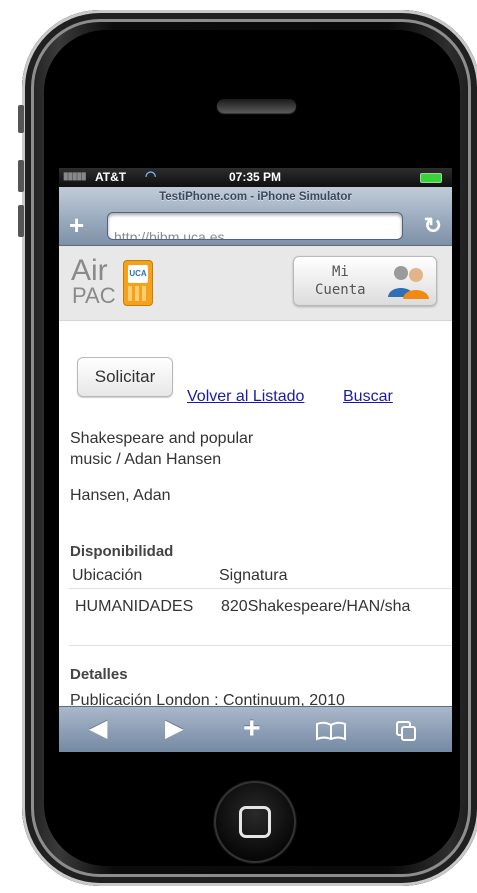 This screenshot has height=893, width=477. Describe the element at coordinates (146, 459) in the screenshot. I see `record-title-line2: music / Adan Hansen` at that location.